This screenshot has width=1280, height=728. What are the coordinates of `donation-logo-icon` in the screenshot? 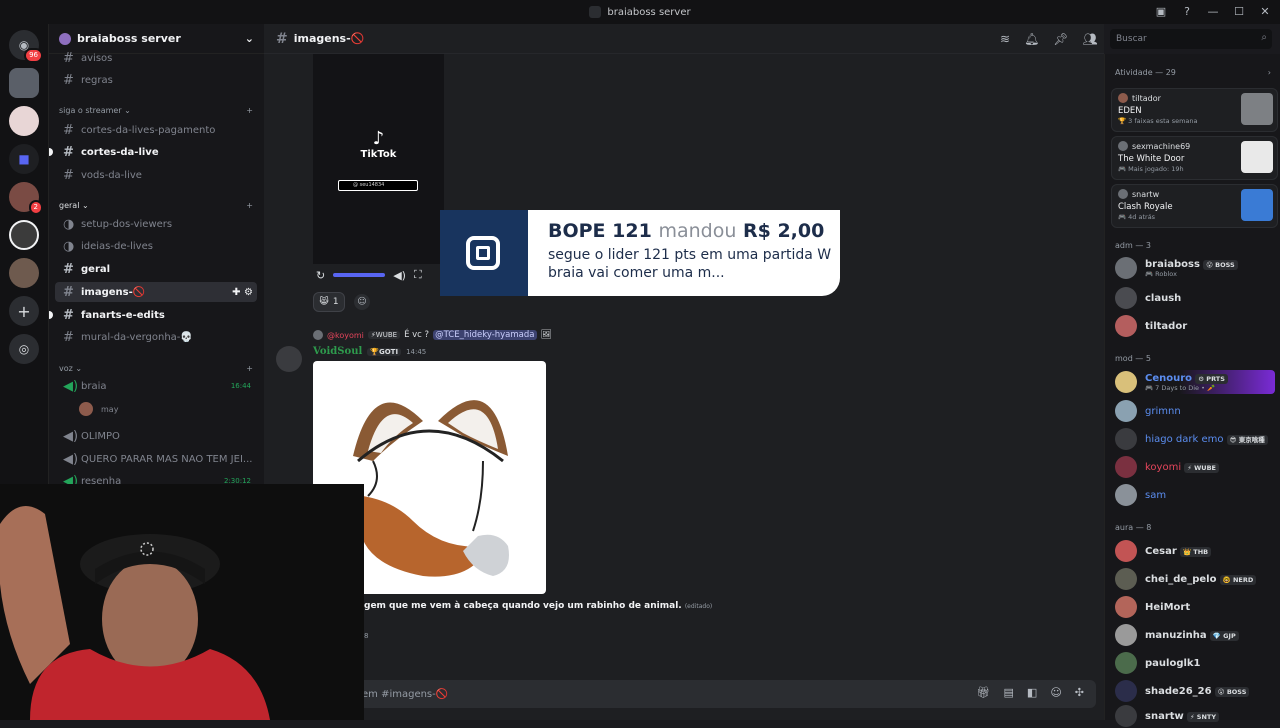 It's located at (484, 253).